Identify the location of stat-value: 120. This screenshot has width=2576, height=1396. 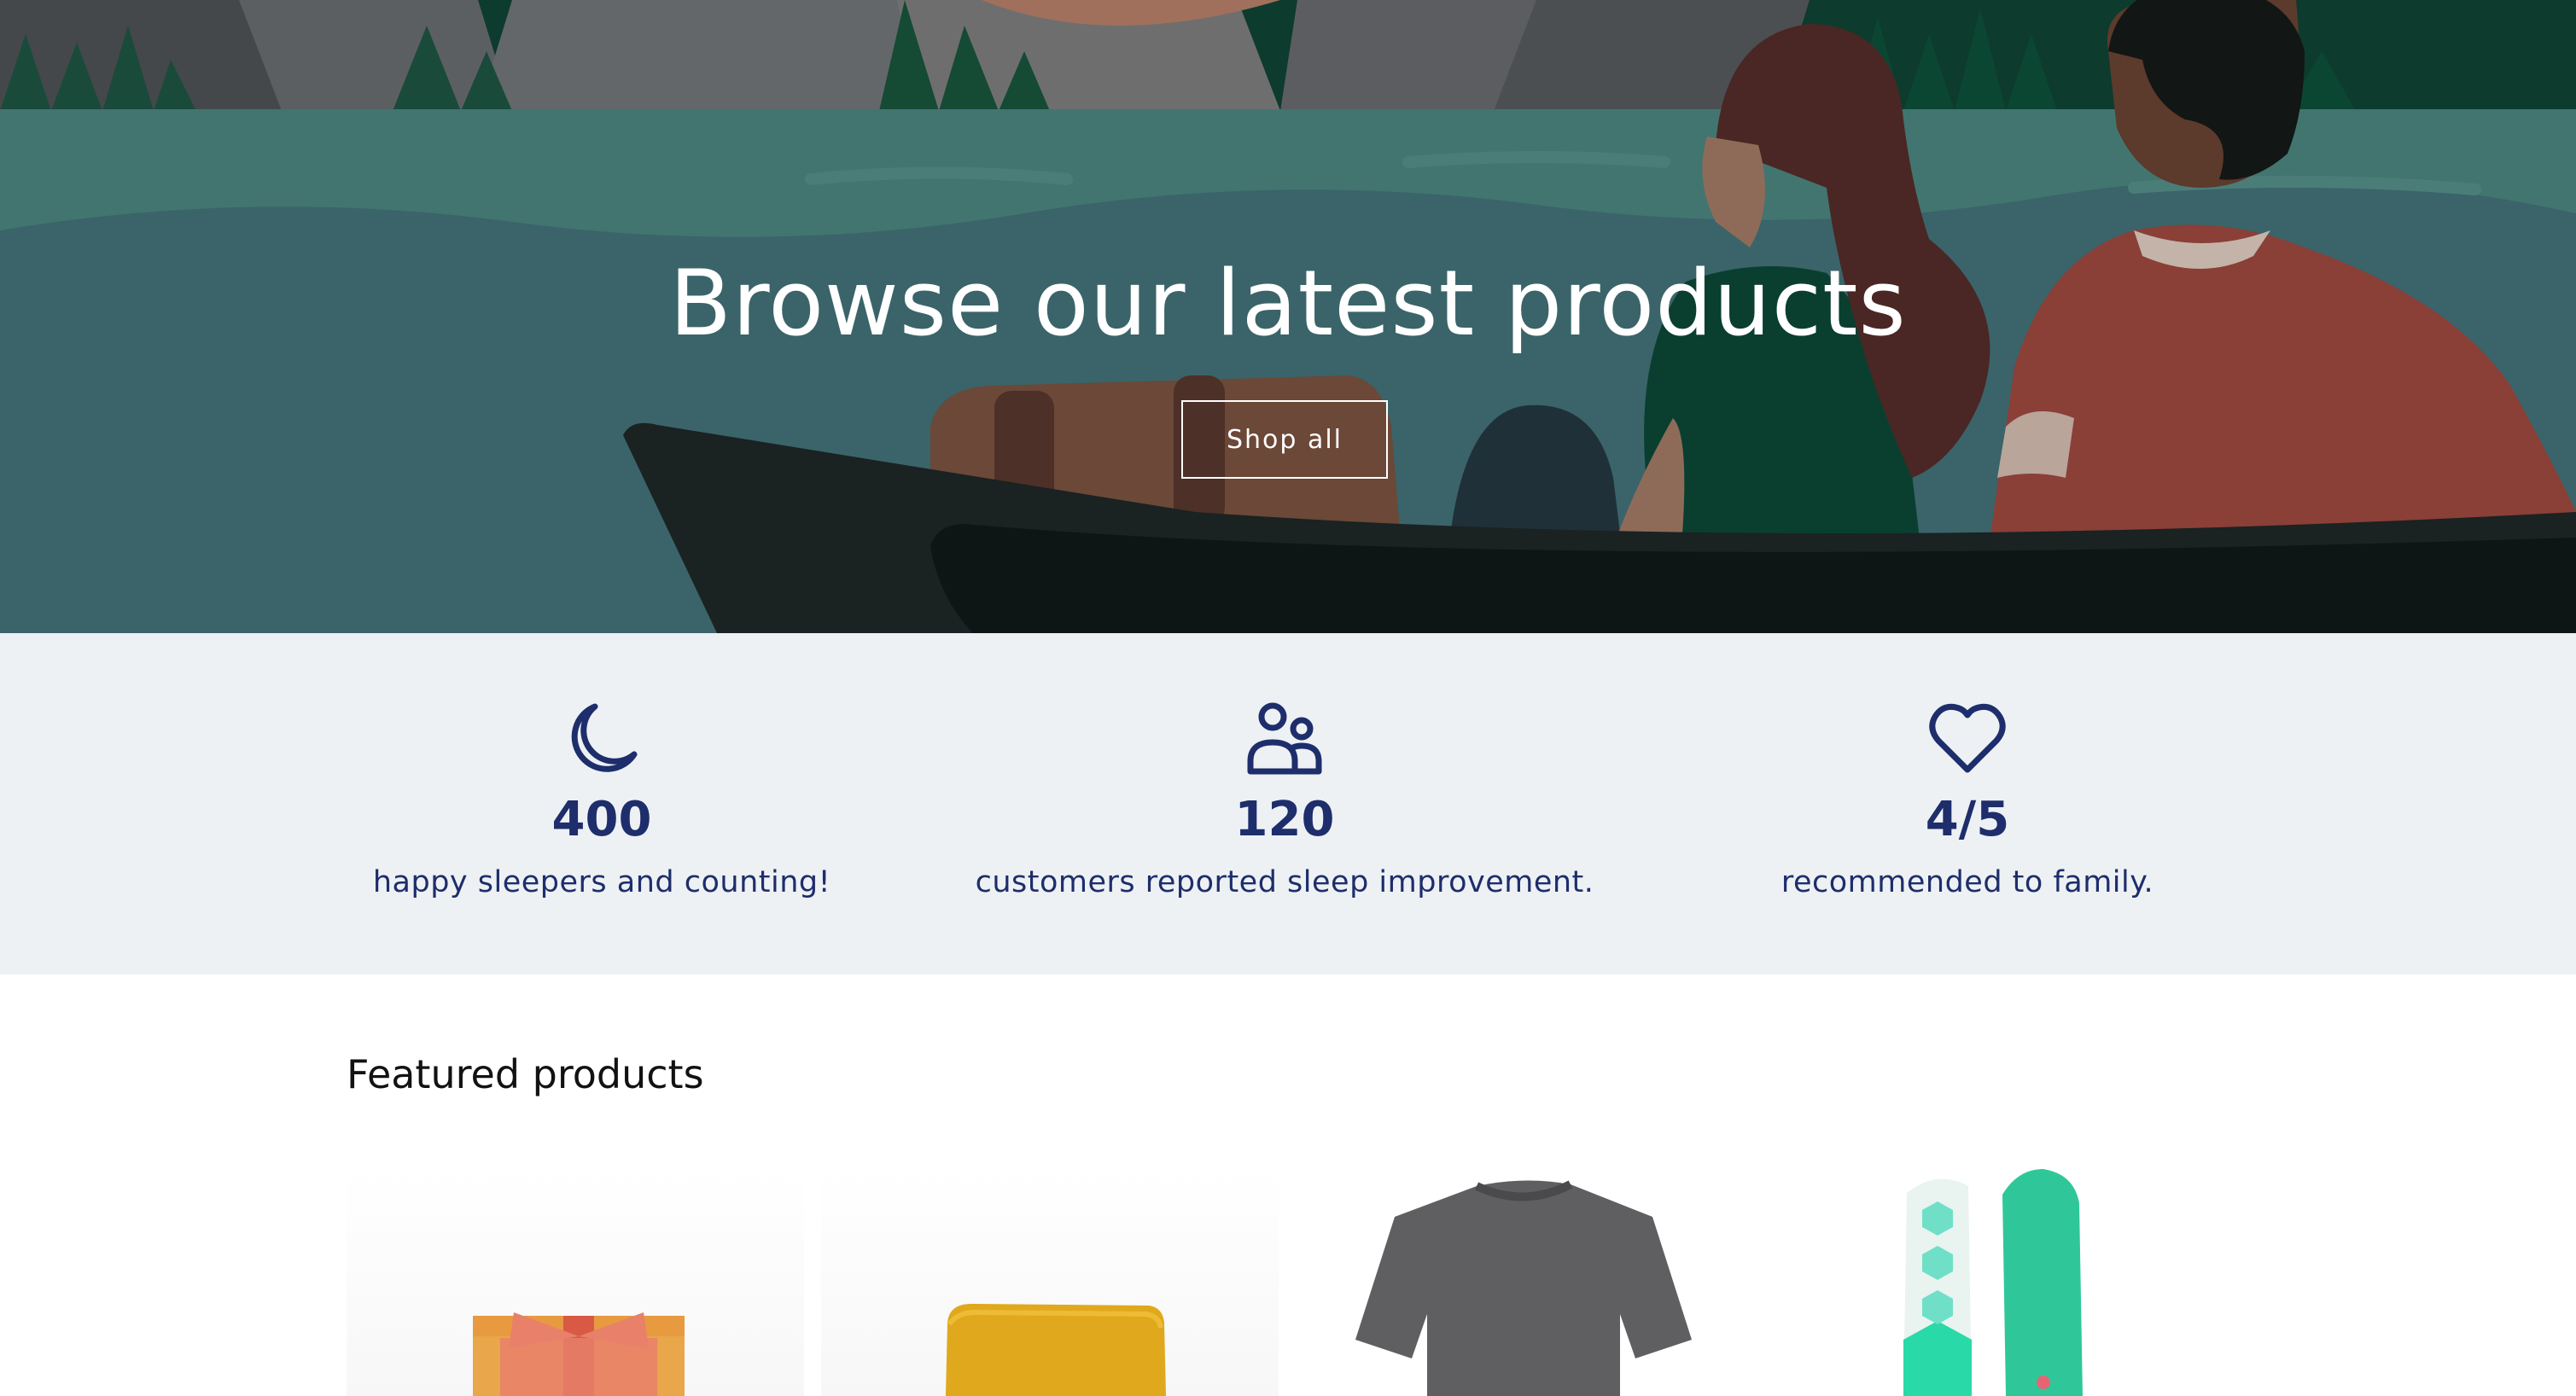
(1284, 820).